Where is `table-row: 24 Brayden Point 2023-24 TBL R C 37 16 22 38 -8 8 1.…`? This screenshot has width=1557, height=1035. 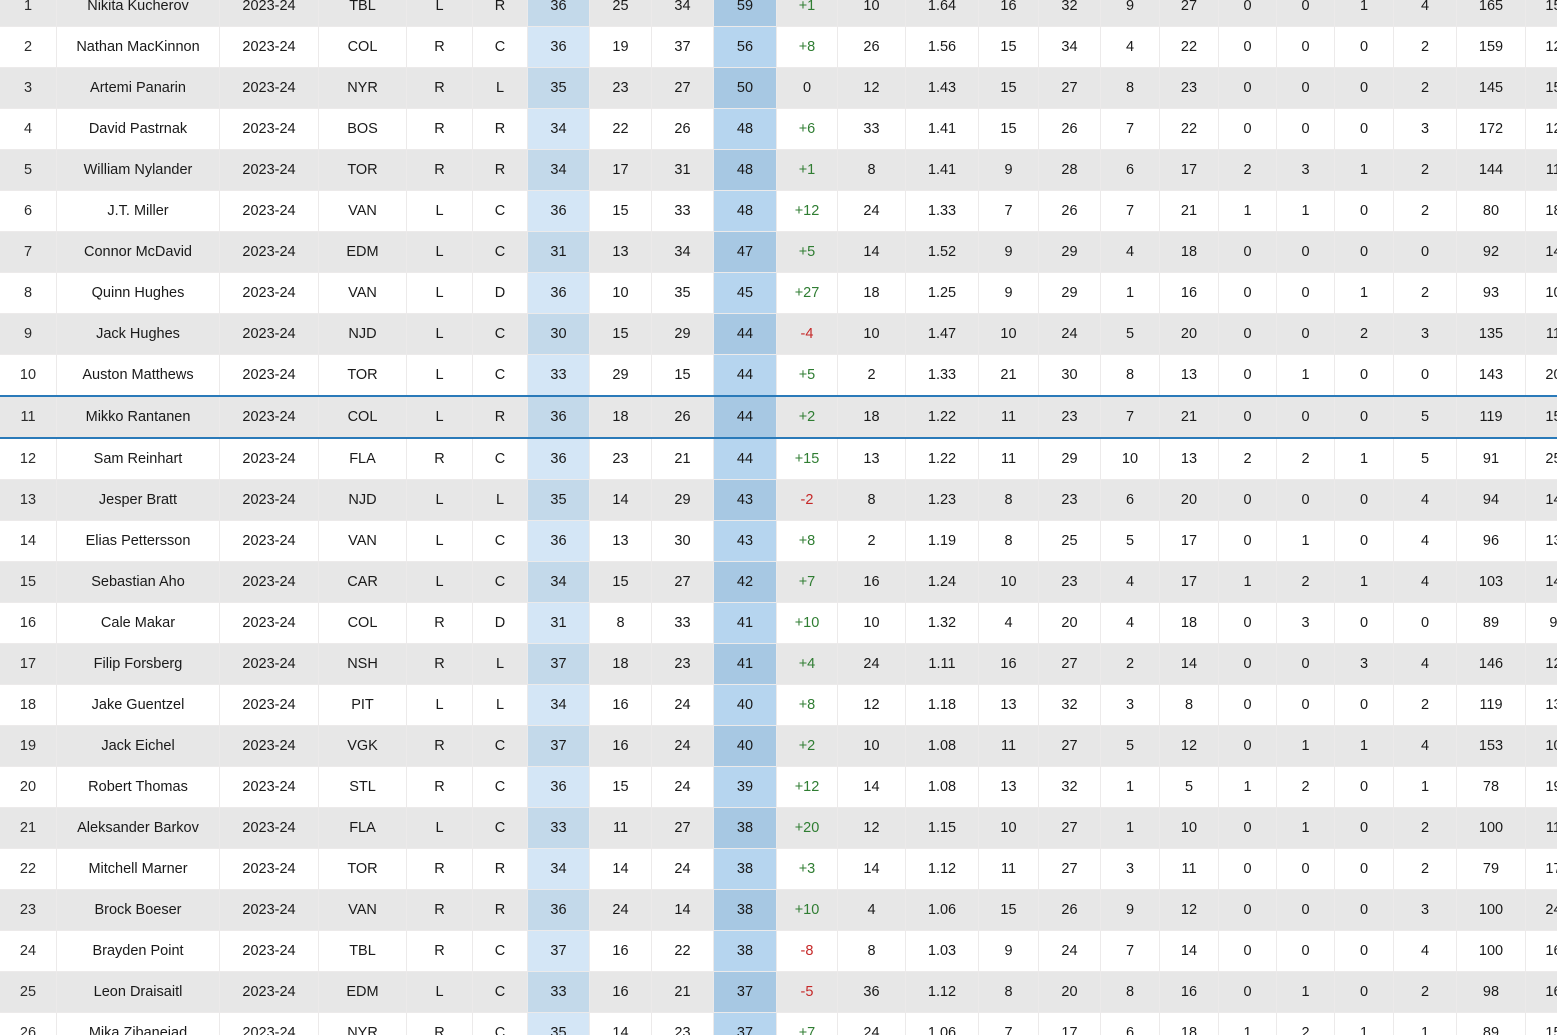
table-row: 24 Brayden Point 2023-24 TBL R C 37 16 22 38 -8 8 1.… is located at coordinates (778, 951).